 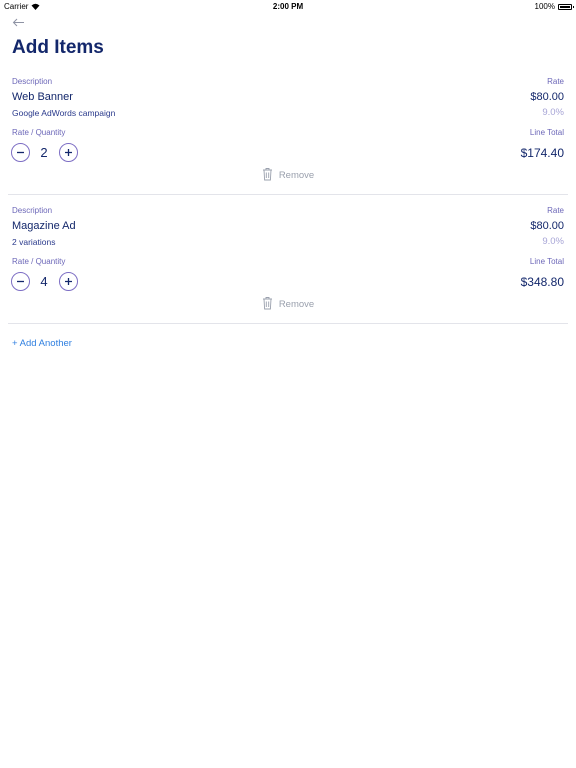 What do you see at coordinates (63, 113) in the screenshot?
I see `item-detail: Google AdWords campaign` at bounding box center [63, 113].